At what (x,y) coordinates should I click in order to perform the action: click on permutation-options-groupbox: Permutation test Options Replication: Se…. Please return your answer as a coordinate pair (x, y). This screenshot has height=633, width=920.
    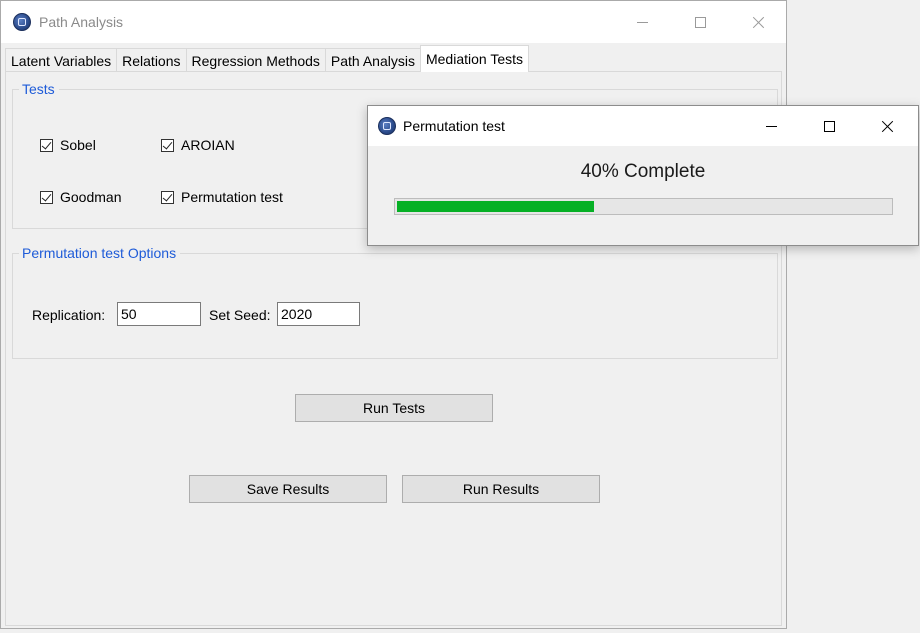
    Looking at the image, I should click on (395, 302).